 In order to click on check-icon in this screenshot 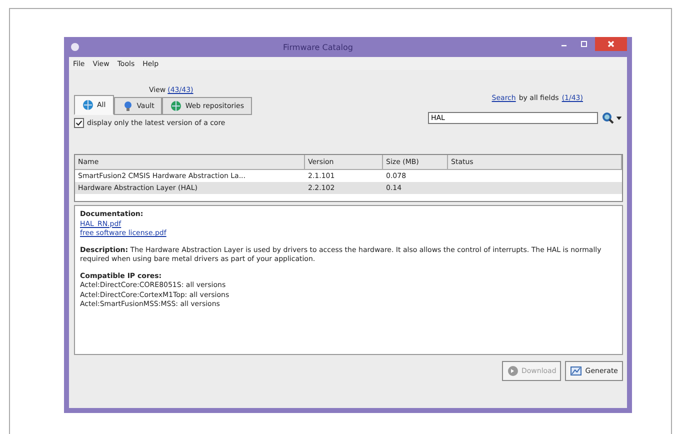, I will do `click(79, 123)`.